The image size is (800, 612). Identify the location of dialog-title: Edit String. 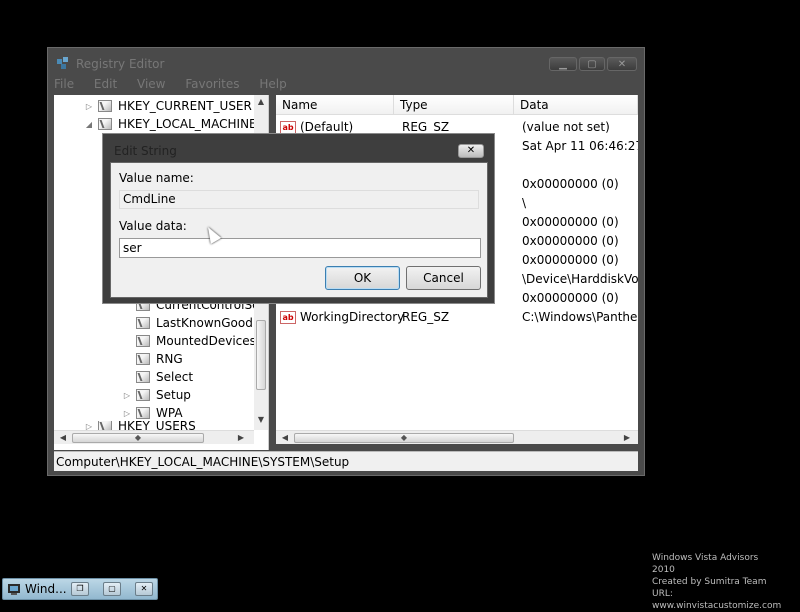
(145, 151).